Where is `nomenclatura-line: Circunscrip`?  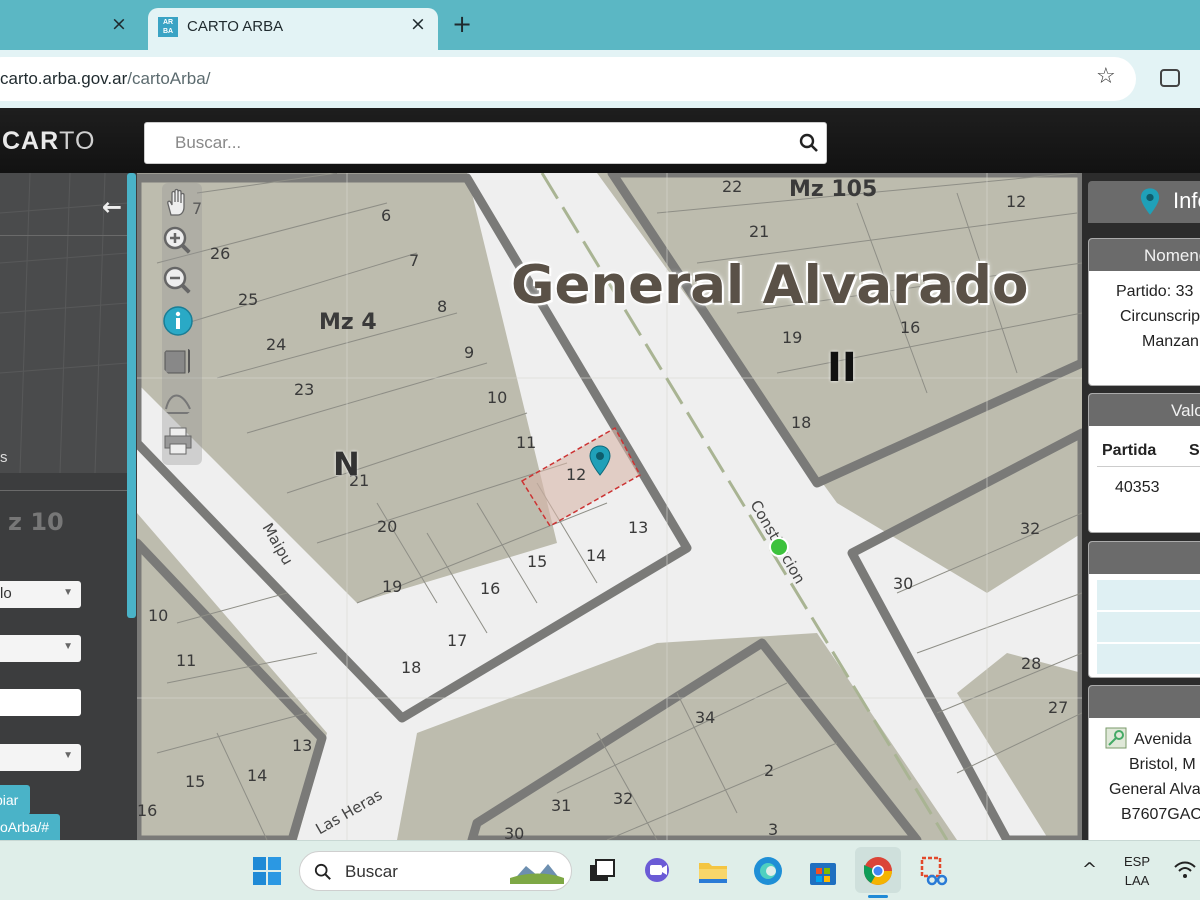 nomenclatura-line: Circunscrip is located at coordinates (1160, 316).